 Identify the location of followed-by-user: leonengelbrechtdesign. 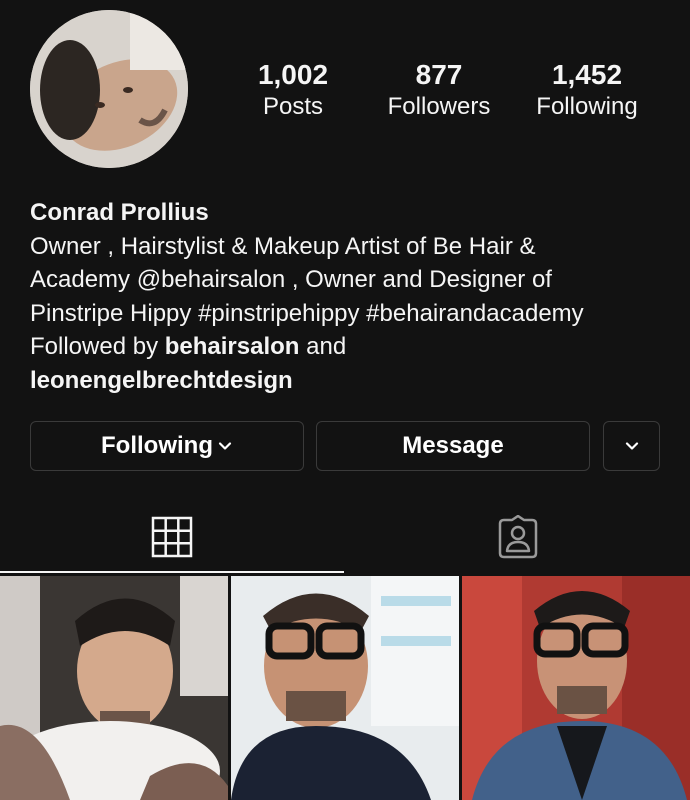
(355, 381).